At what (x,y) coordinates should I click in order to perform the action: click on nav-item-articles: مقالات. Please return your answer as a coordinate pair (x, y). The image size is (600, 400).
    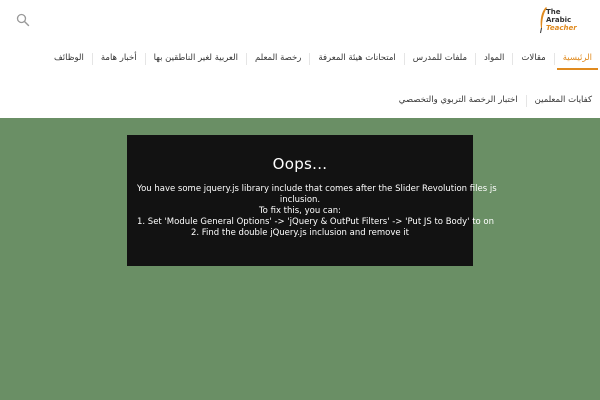
    Looking at the image, I should click on (533, 59).